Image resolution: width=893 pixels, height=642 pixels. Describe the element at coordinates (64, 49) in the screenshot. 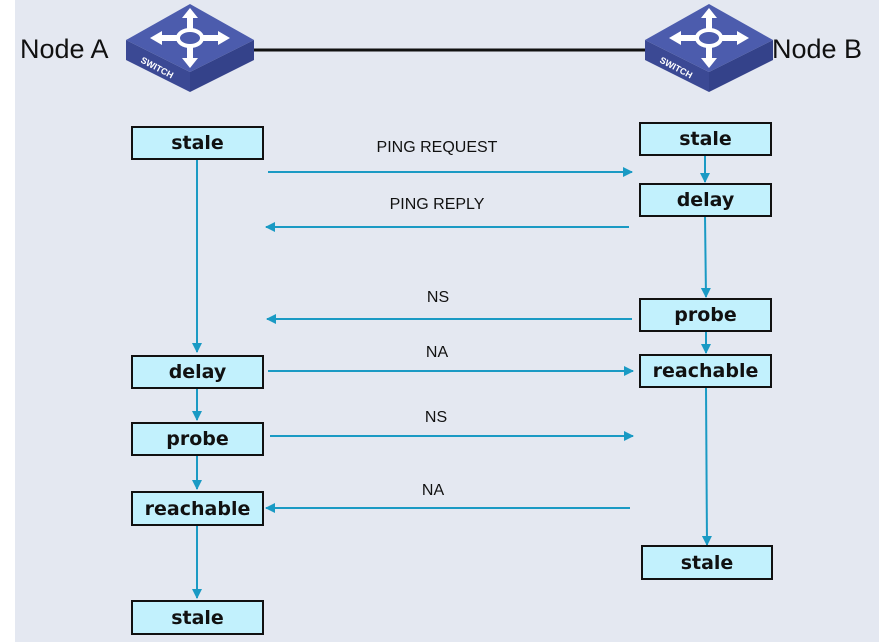

I see `node-a-label: Node A` at that location.